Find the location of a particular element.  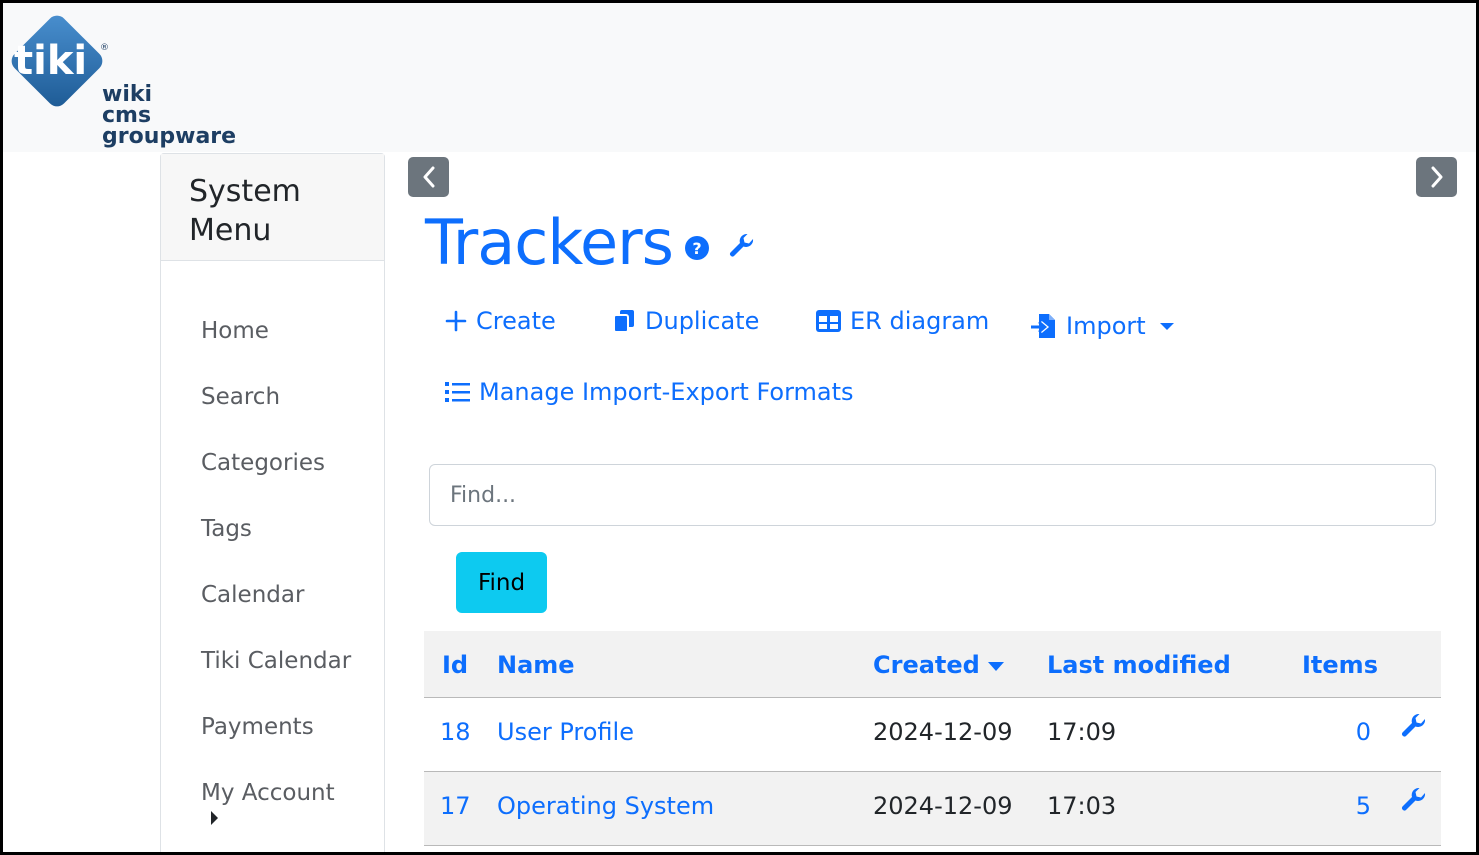

chevron-right-icon is located at coordinates (1436, 177).